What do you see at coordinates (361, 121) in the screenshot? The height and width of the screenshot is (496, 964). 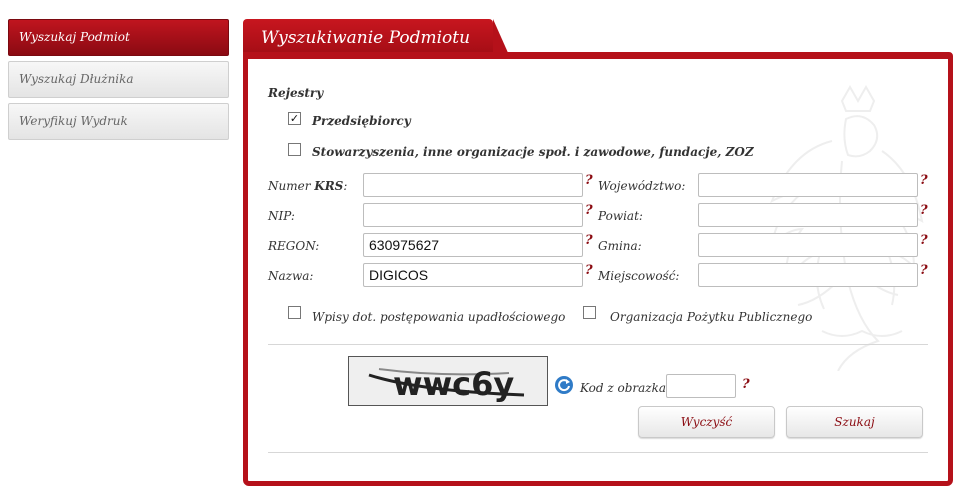 I see `label-przedsiebiorcy: Przedsiębiorcy` at bounding box center [361, 121].